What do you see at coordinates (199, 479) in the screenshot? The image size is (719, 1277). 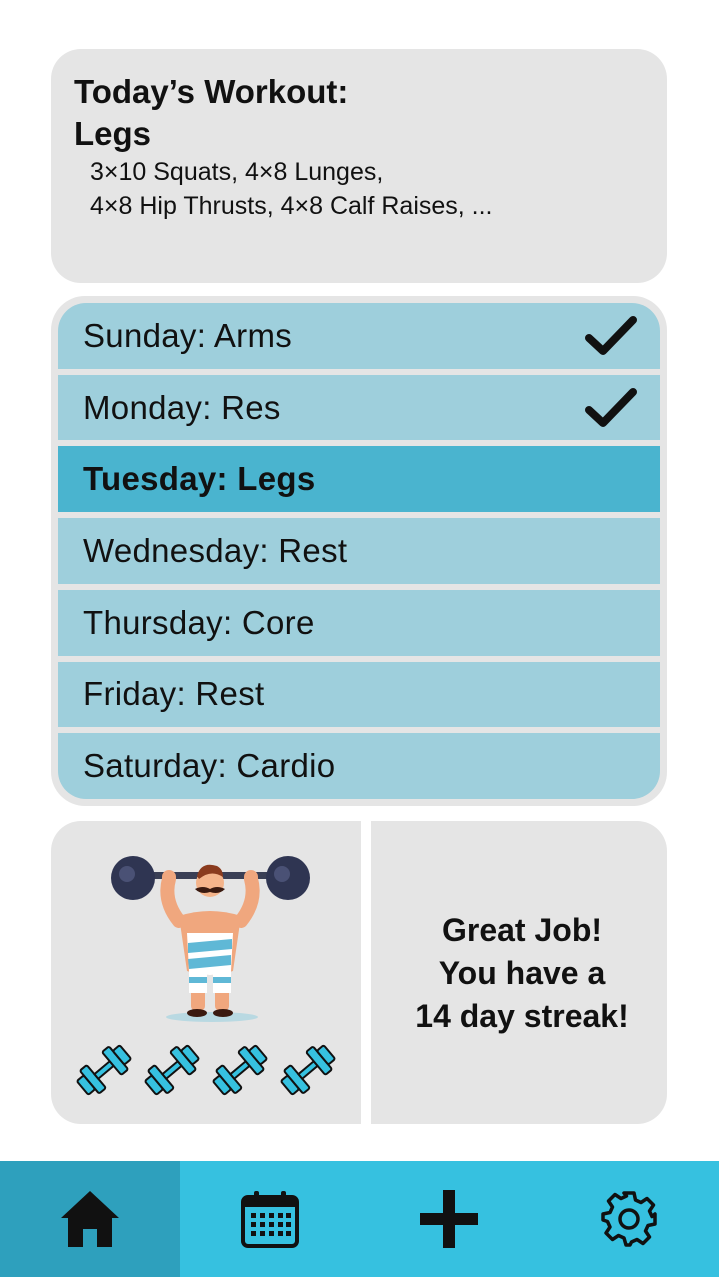 I see `day-label: Tuesday: Legs` at bounding box center [199, 479].